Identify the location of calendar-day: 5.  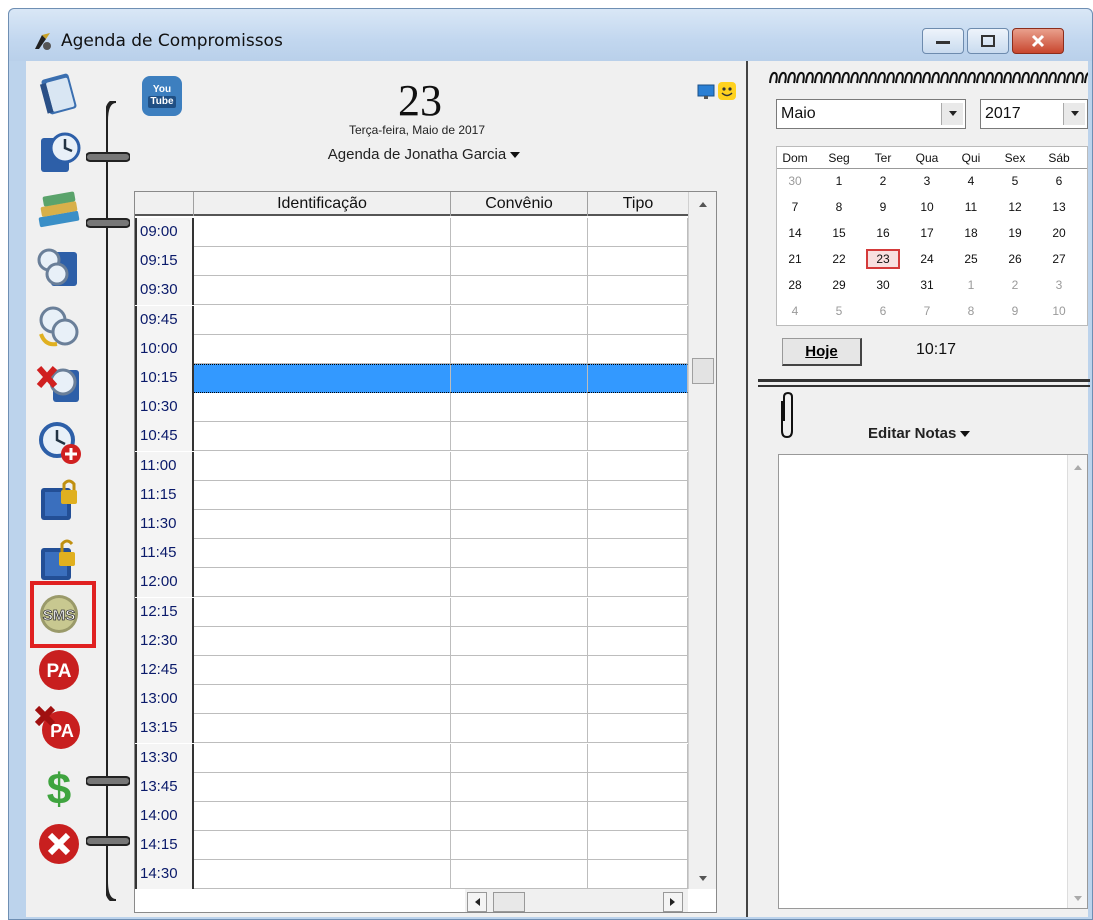
(839, 311).